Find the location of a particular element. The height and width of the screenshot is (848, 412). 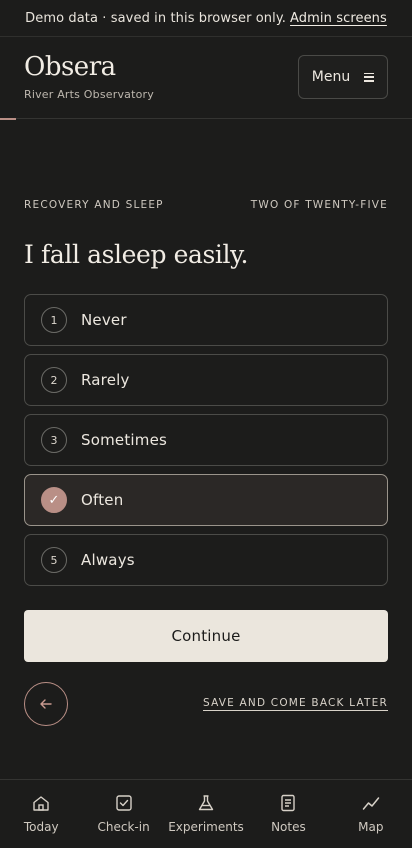

brand-subtitle: River Arts Observatory is located at coordinates (89, 94).